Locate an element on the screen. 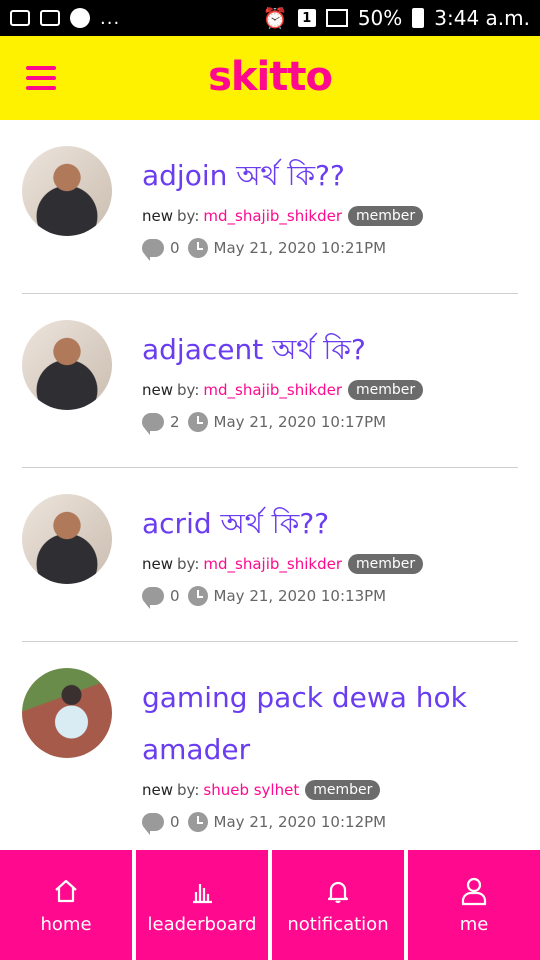 The height and width of the screenshot is (960, 540). nav-me-label: me is located at coordinates (474, 924).